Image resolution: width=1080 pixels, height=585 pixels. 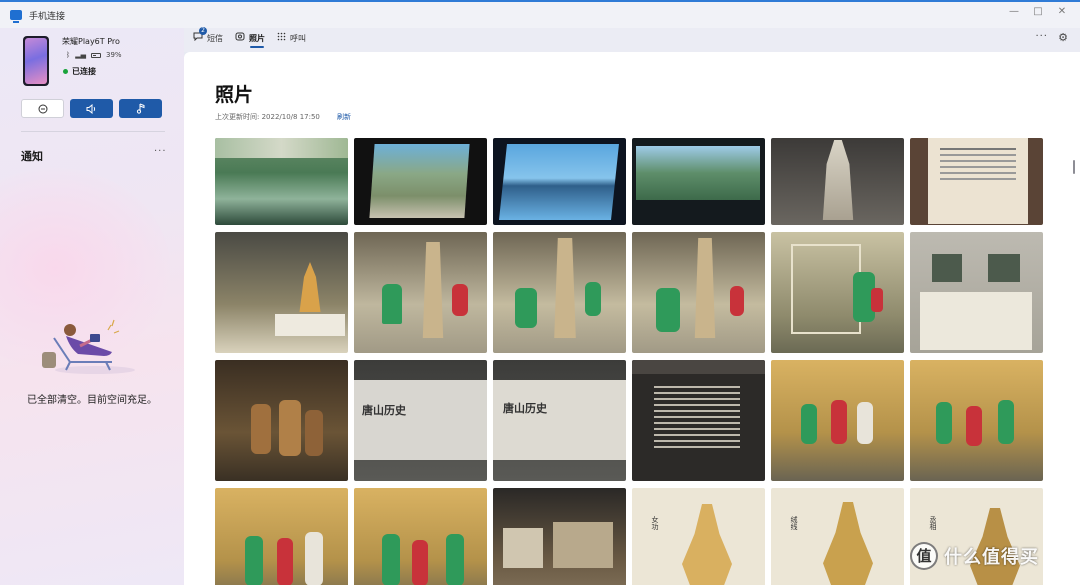 What do you see at coordinates (215, 38) in the screenshot?
I see `tab-label: 短信` at bounding box center [215, 38].